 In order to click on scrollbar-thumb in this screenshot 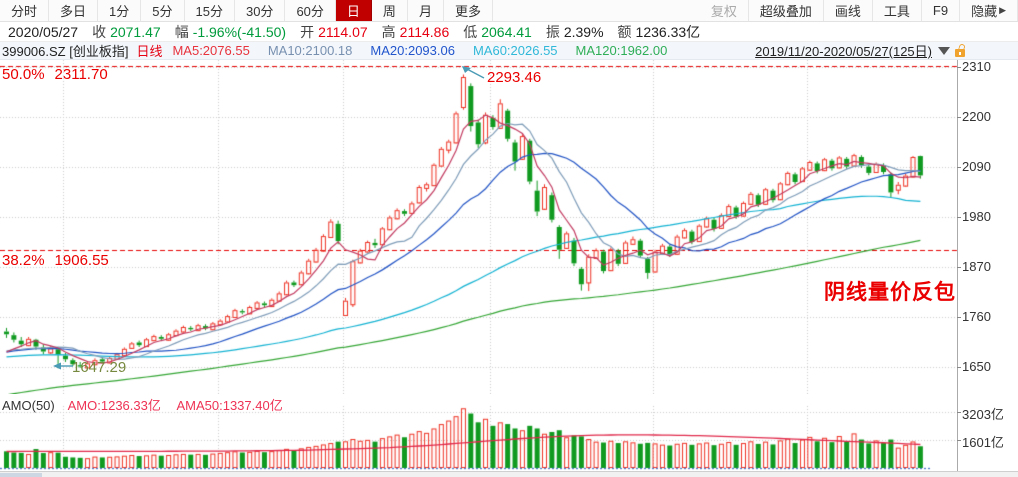, I will do `click(21, 475)`.